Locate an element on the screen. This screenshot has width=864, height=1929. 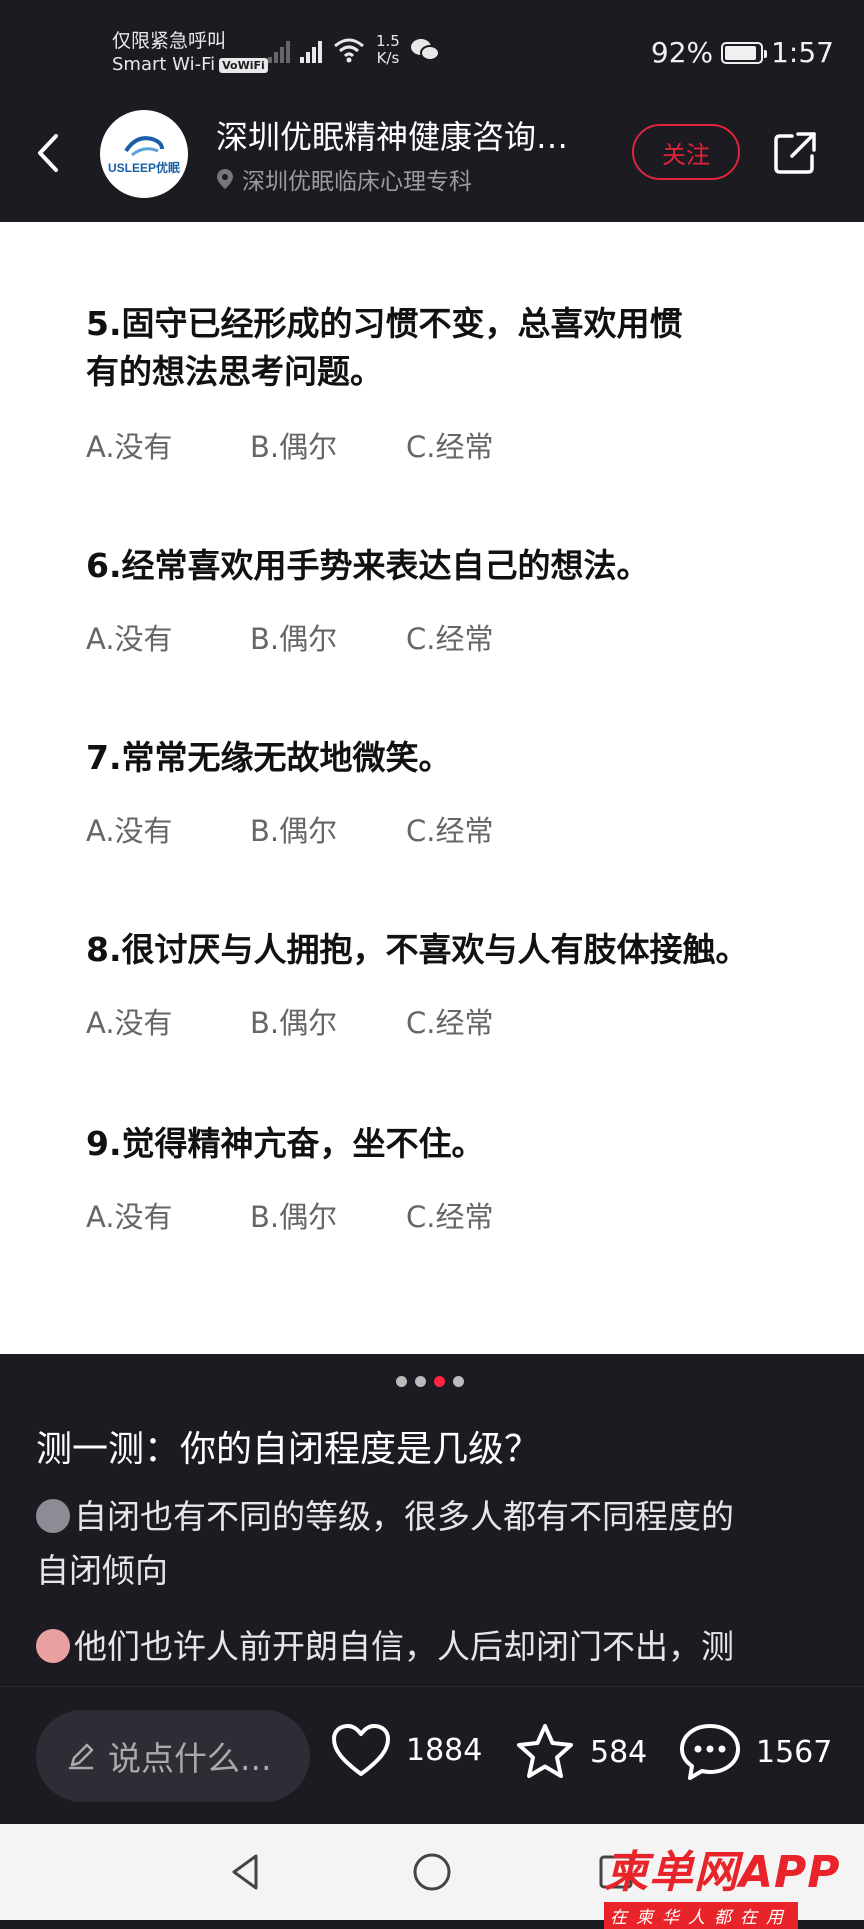
star-icon is located at coordinates (545, 1751).